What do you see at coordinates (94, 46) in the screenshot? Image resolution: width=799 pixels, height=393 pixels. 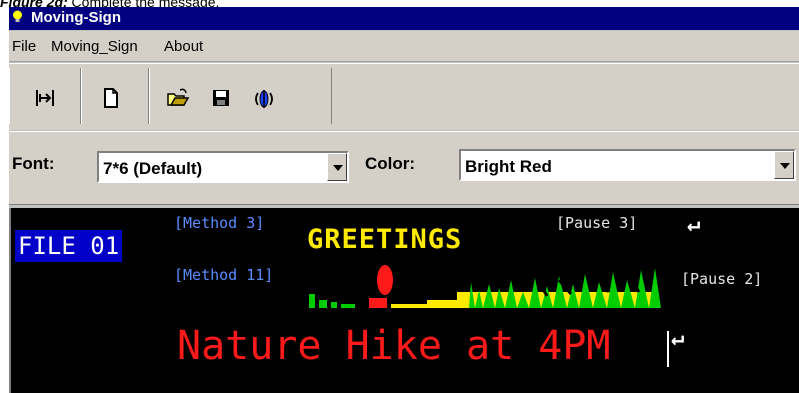 I see `menu-moving-sign: Moving_Sign` at bounding box center [94, 46].